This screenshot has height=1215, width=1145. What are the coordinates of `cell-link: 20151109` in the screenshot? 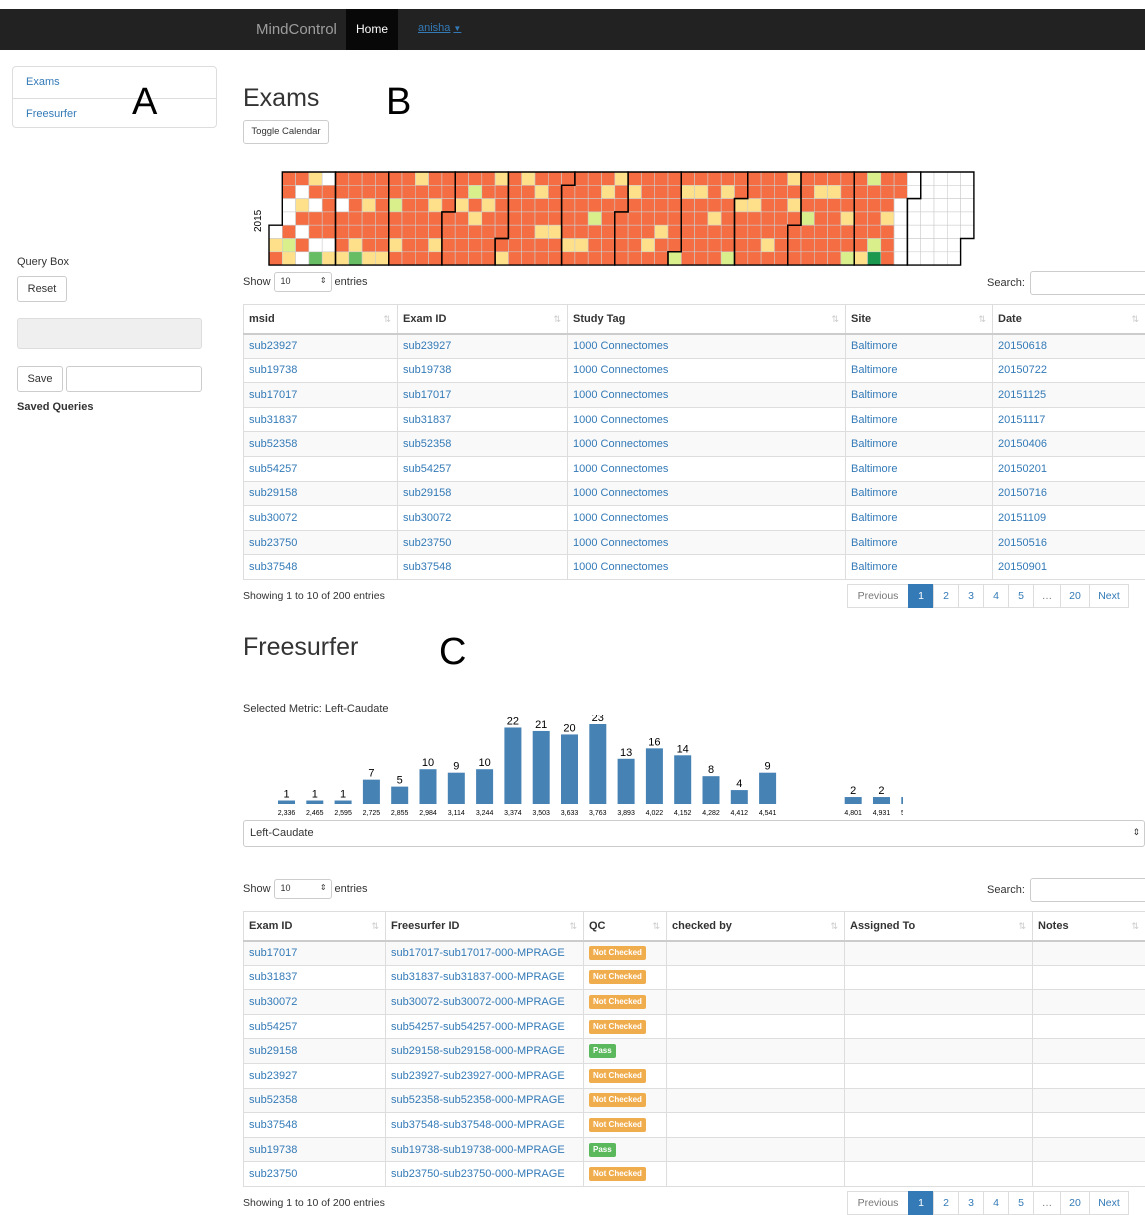 It's located at (1022, 518).